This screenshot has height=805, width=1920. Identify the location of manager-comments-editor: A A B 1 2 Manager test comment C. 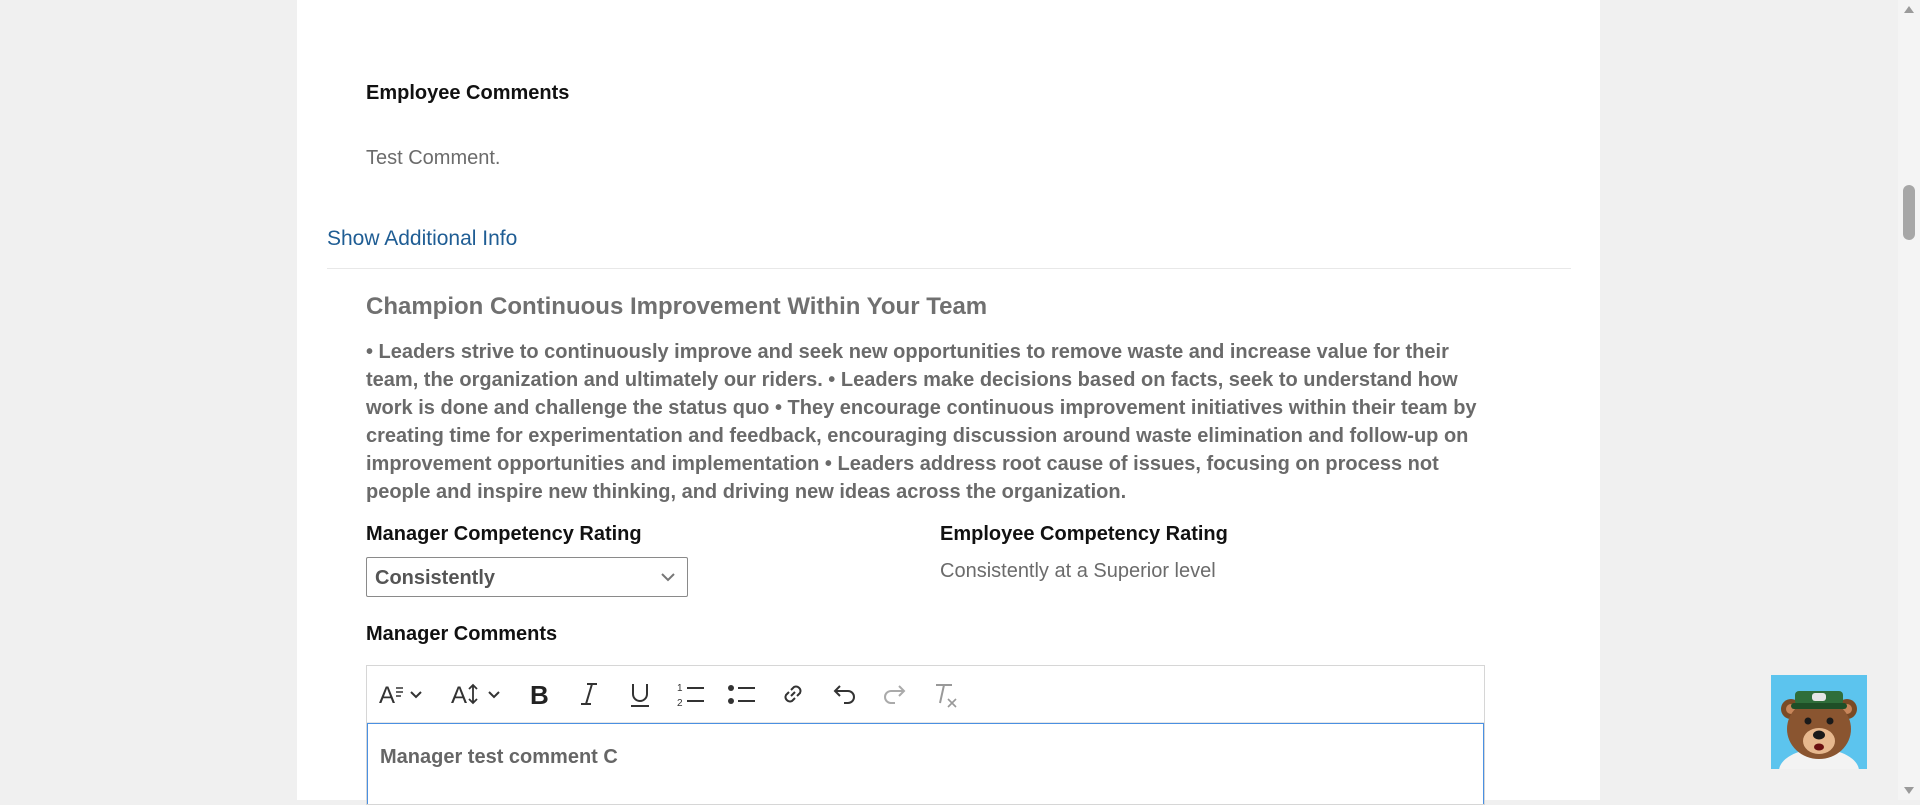
(925, 735).